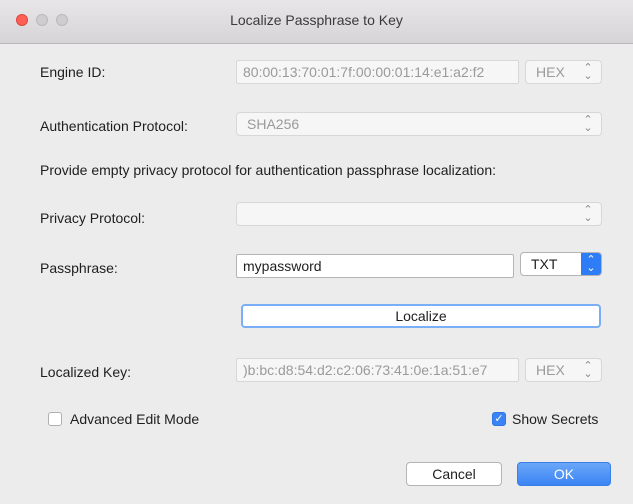 The width and height of the screenshot is (633, 504). What do you see at coordinates (377, 370) in the screenshot?
I see `localized-key-field: )b:bc:d8:54:d2:c2:06:73:41:0e:1a:51:e7` at bounding box center [377, 370].